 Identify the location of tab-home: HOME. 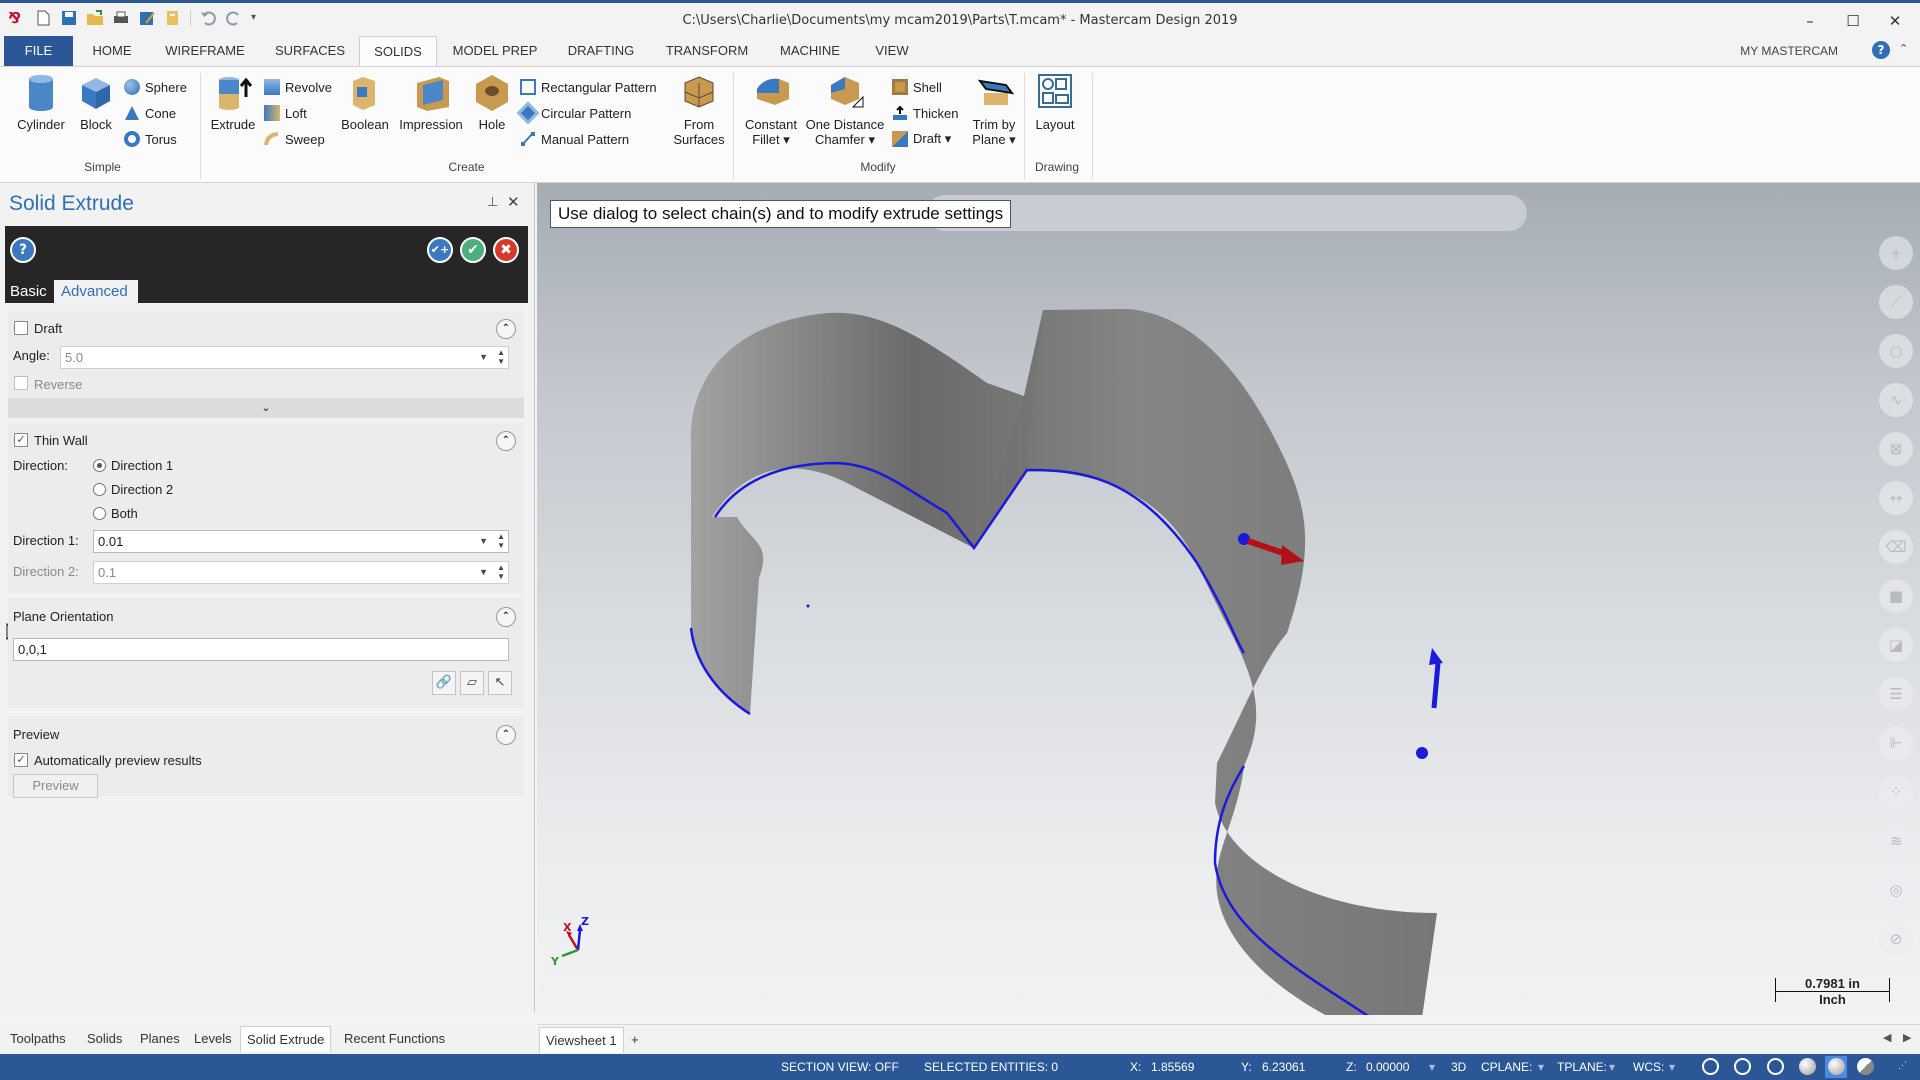
(112, 51).